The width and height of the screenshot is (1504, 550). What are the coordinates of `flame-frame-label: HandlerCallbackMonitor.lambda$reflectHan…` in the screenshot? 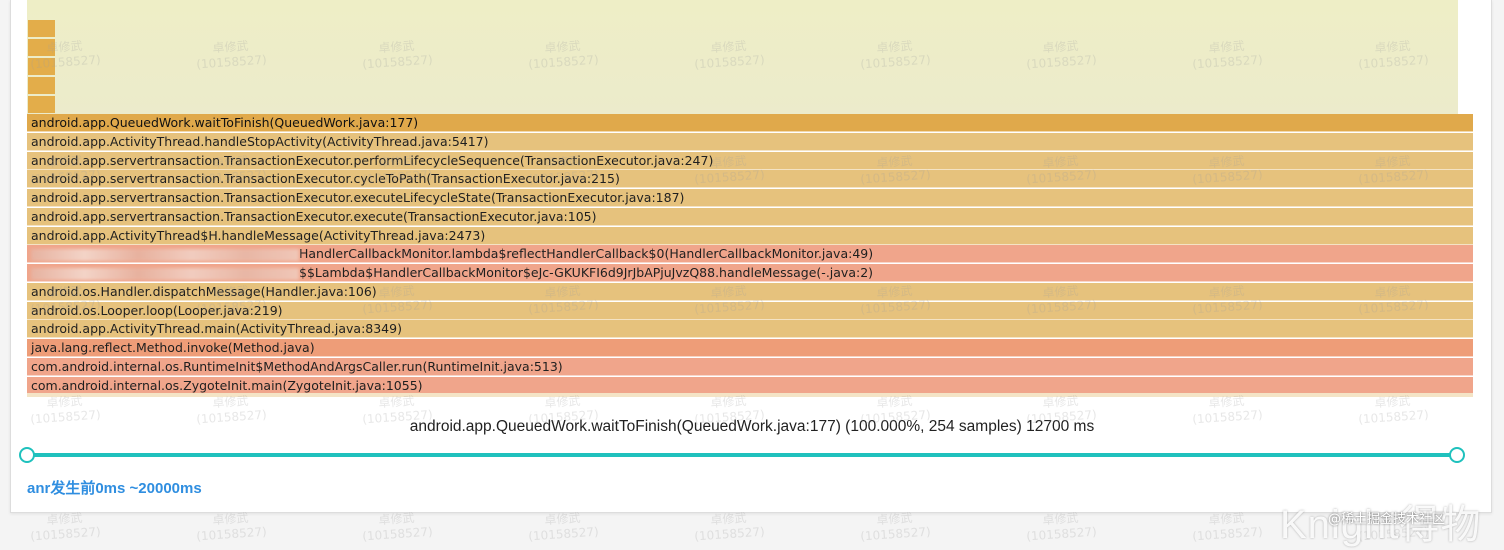 It's located at (586, 254).